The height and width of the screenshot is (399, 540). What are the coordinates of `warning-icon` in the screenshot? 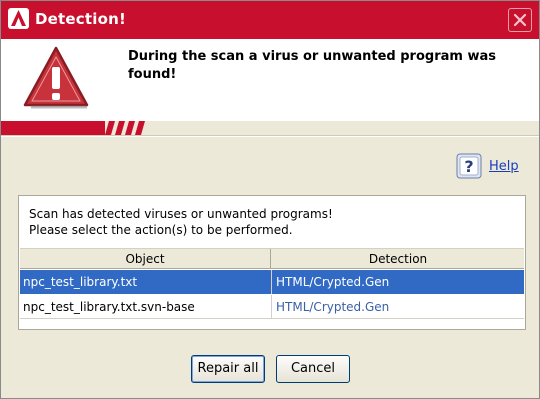 It's located at (56, 77).